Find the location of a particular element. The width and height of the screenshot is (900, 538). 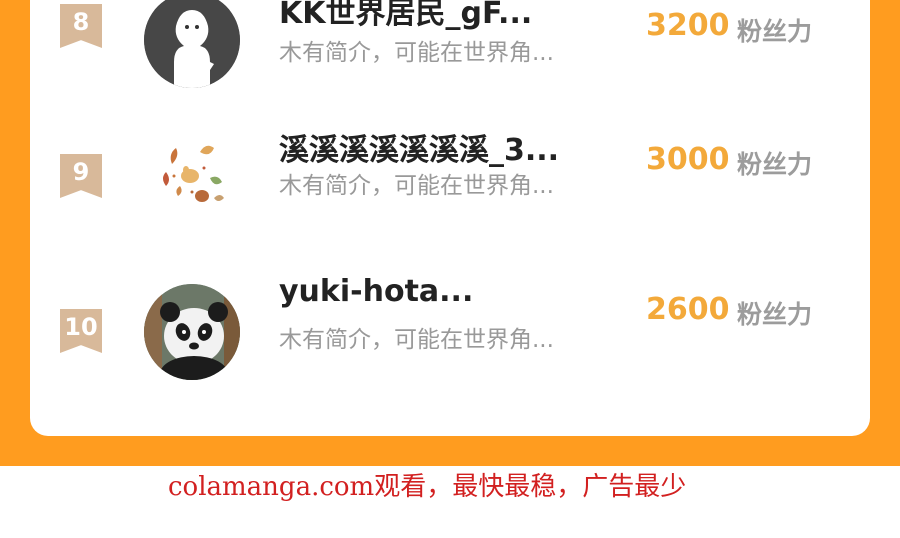

rank-number: 9 is located at coordinates (81, 172).